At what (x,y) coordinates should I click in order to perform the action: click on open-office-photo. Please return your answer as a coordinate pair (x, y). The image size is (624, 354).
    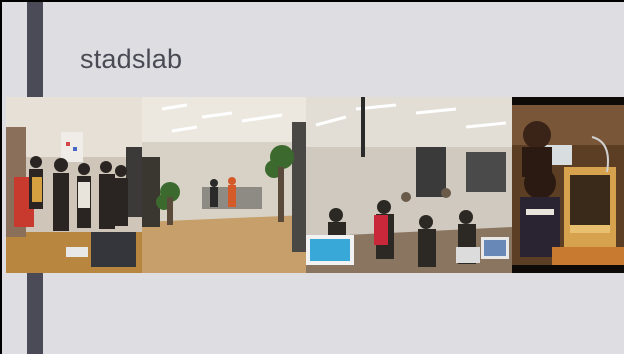
    Looking at the image, I should click on (224, 185).